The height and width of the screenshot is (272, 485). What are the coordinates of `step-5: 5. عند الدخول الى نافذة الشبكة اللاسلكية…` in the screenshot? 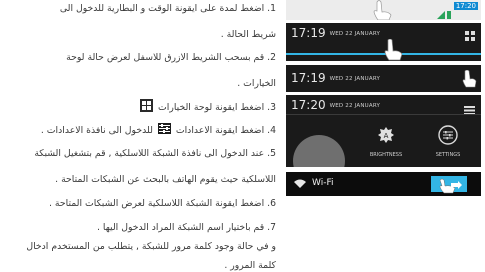 It's located at (155, 153).